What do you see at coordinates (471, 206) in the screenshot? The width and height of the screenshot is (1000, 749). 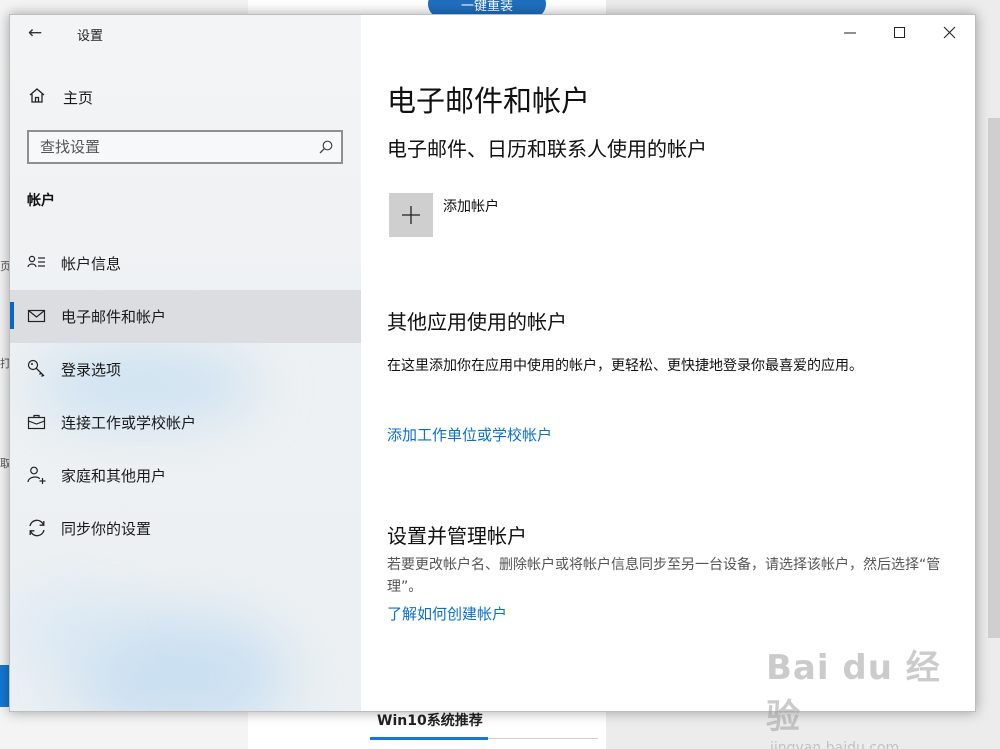 I see `add-account-label: 添加帐户` at bounding box center [471, 206].